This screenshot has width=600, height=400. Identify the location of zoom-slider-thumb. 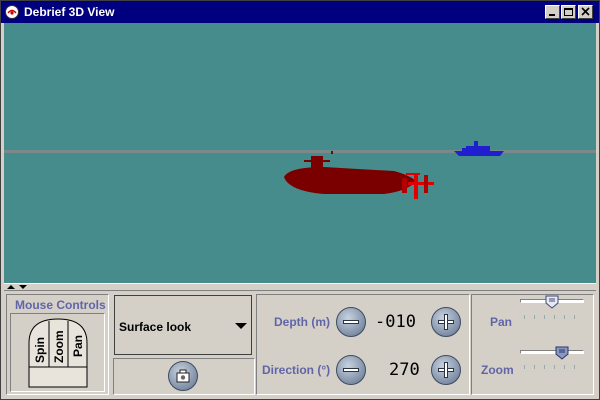
(562, 353).